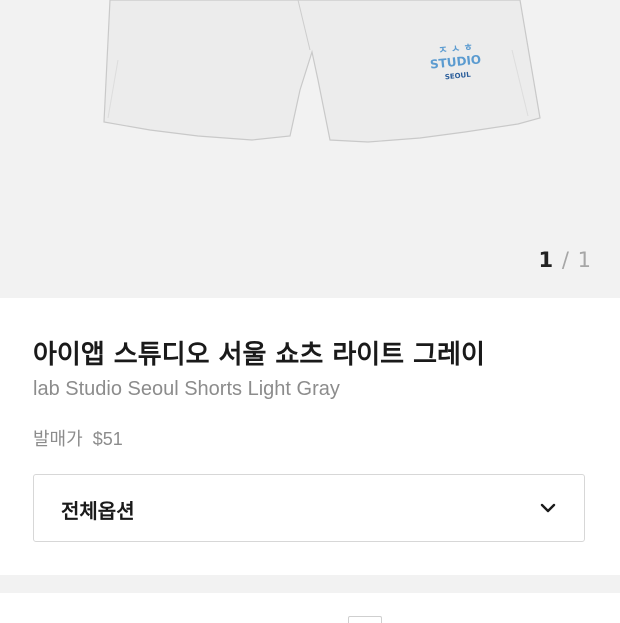 The image size is (620, 623). I want to click on product-title-english: lab Studio Seoul Shorts Light Gray, so click(186, 389).